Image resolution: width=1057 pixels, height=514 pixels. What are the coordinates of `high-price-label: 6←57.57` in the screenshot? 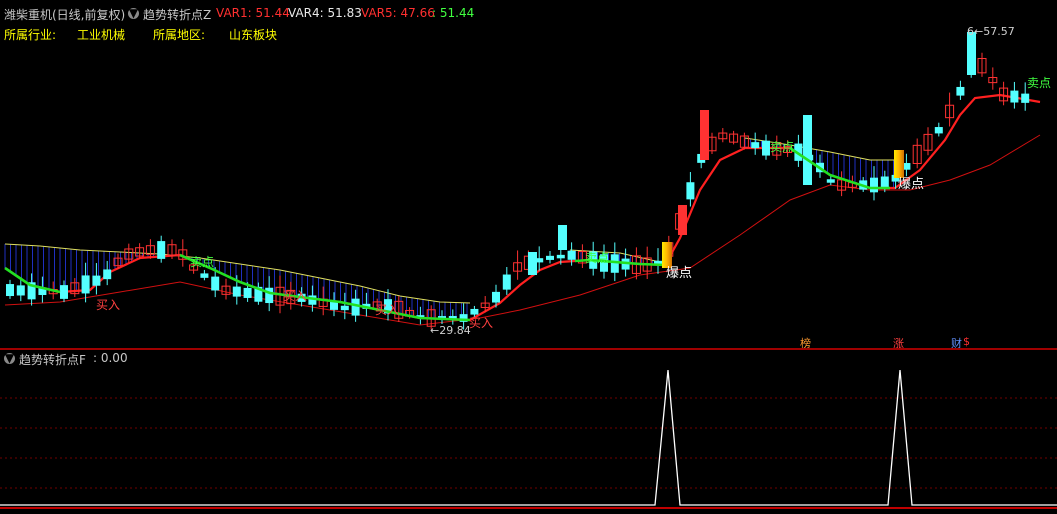 It's located at (991, 31).